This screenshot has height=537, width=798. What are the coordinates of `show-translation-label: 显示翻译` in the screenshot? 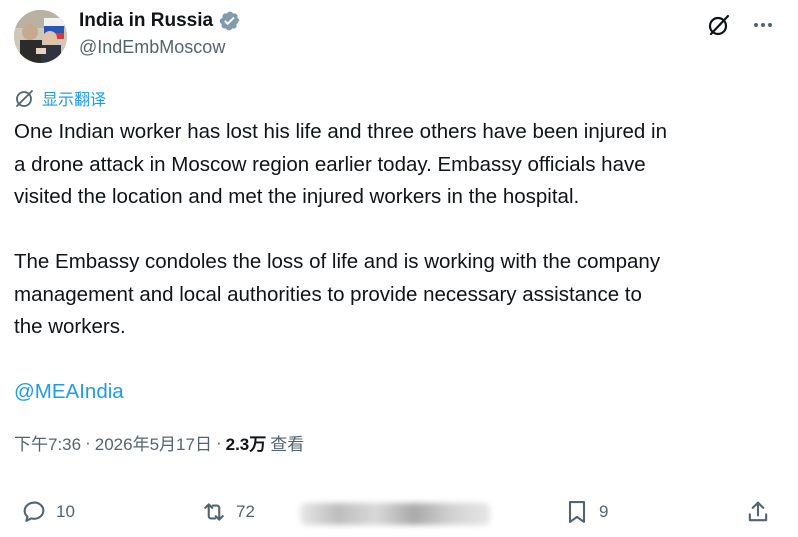 It's located at (74, 98).